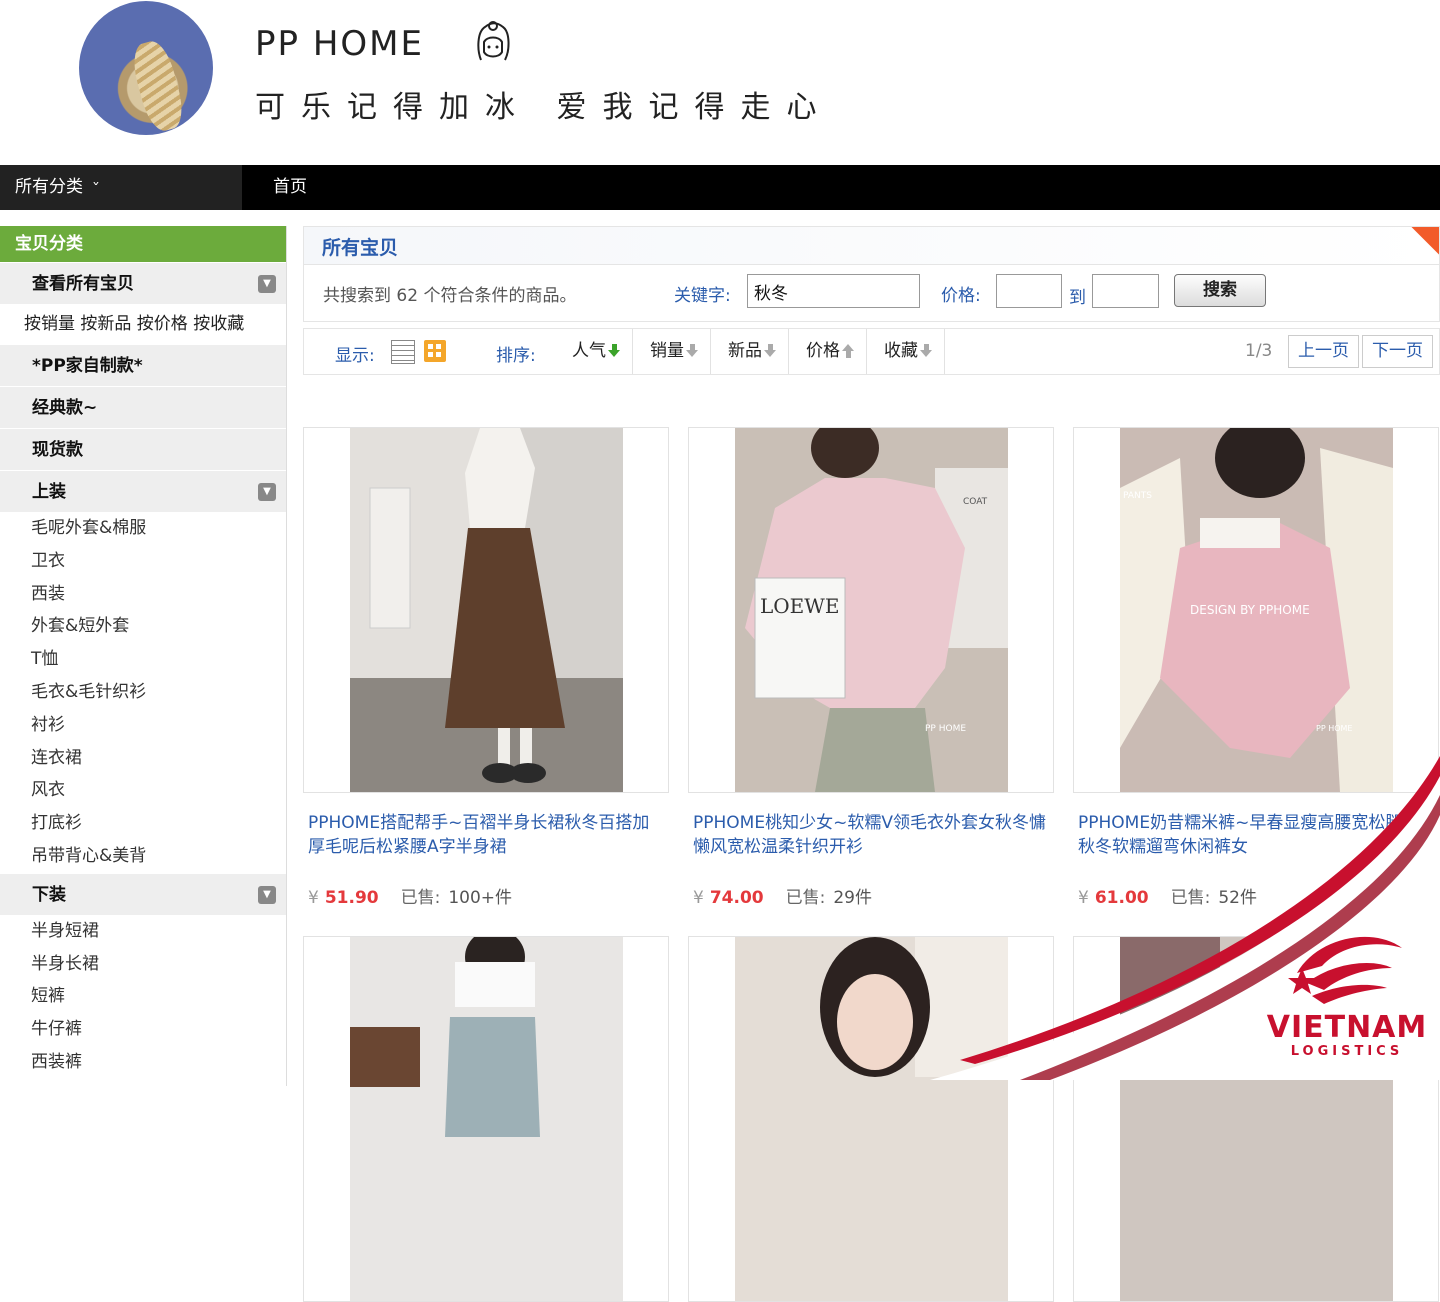 The height and width of the screenshot is (1302, 1440). I want to click on sidebar-item-label: 下装, so click(49, 894).